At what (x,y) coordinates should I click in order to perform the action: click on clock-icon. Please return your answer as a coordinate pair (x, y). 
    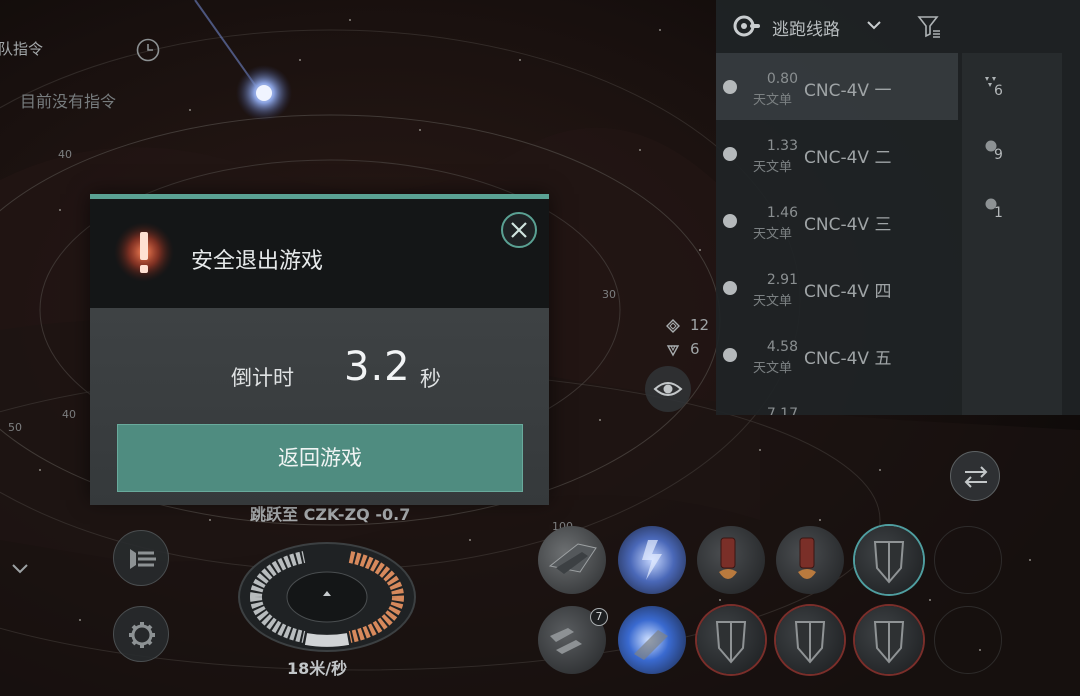
    Looking at the image, I should click on (148, 50).